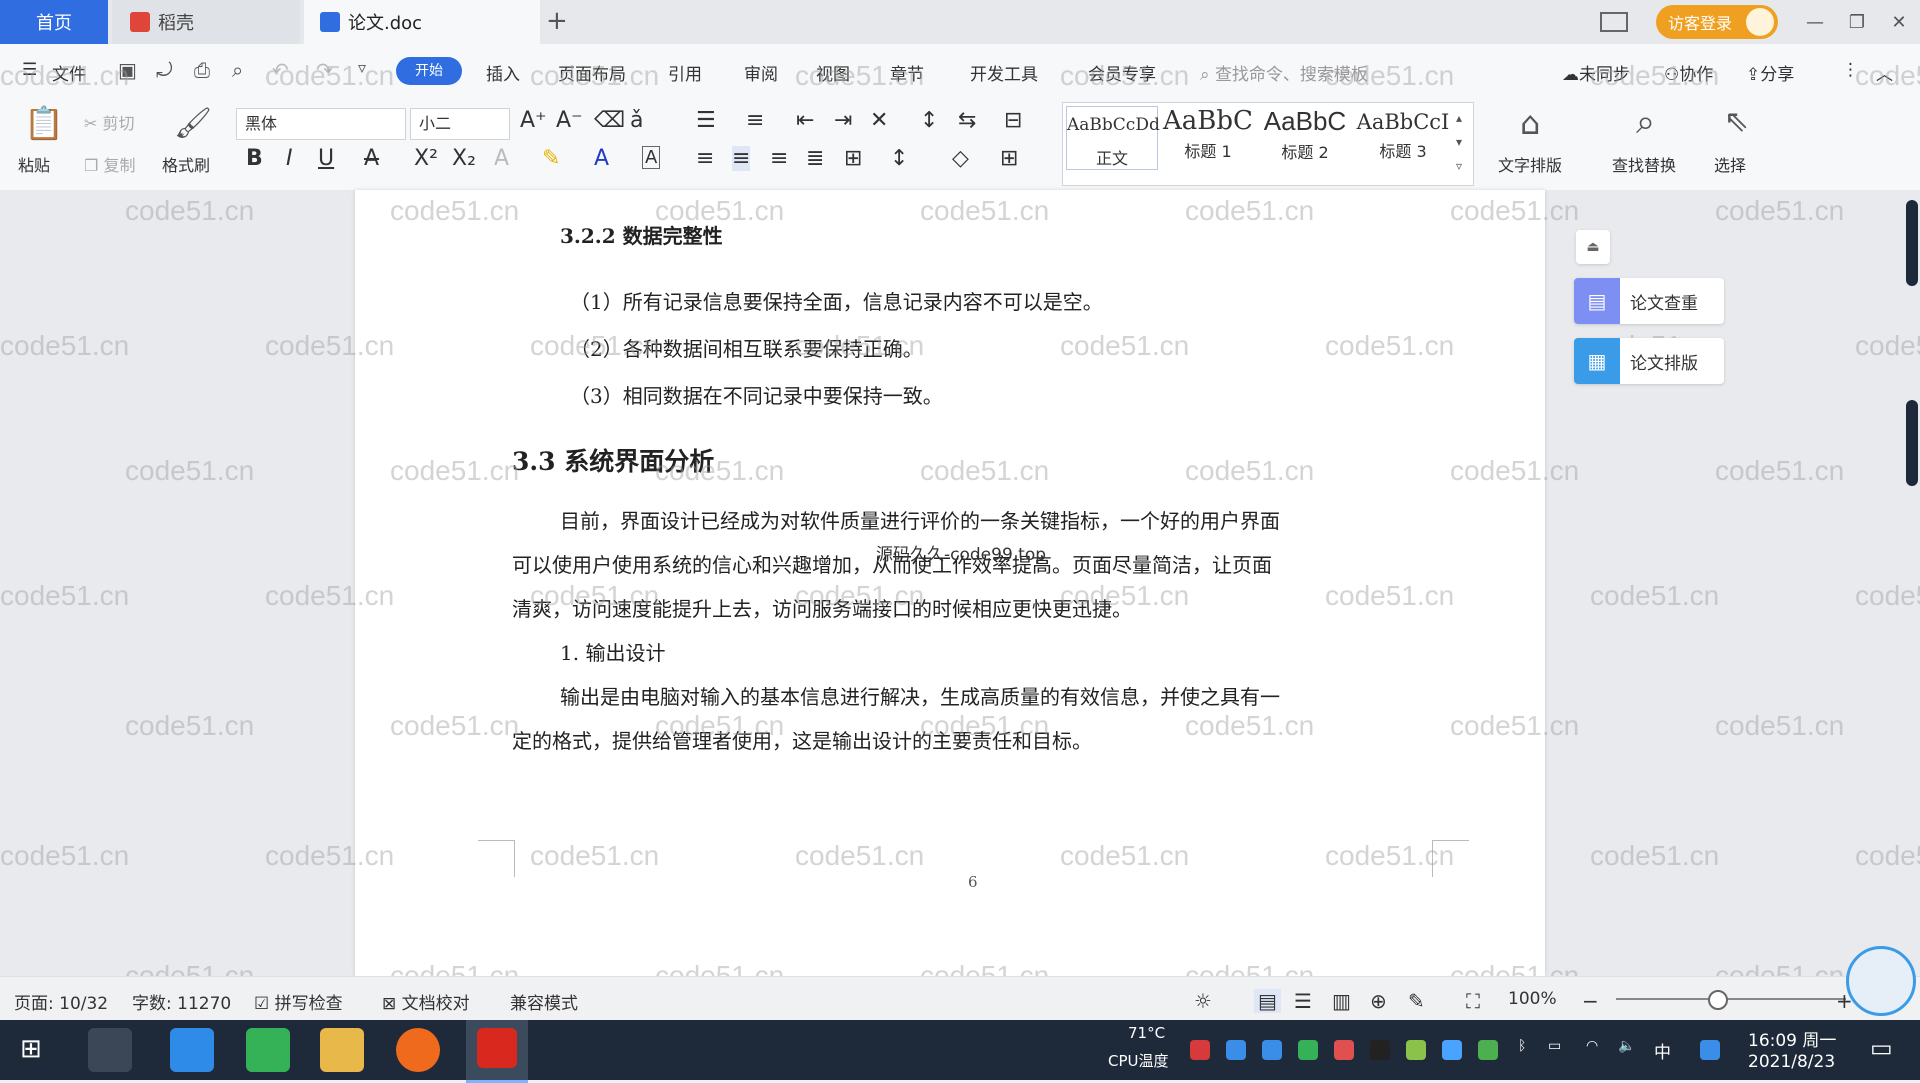  I want to click on qq-icon, so click(1380, 1050).